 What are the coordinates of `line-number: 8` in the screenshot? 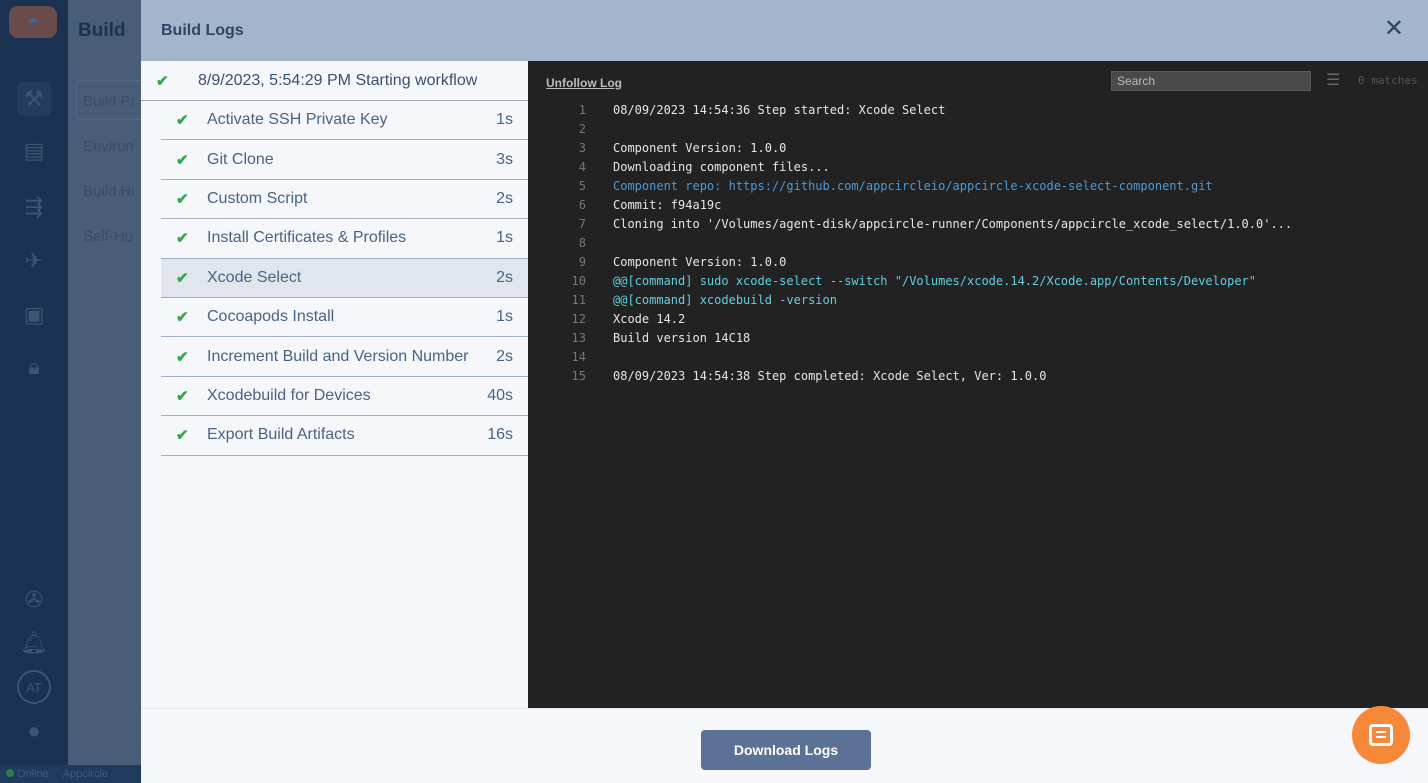 It's located at (582, 243).